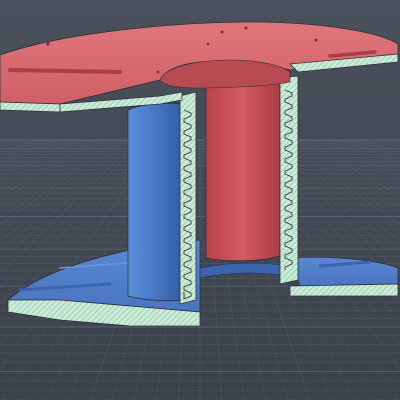  I want to click on inner-core, so click(157, 202).